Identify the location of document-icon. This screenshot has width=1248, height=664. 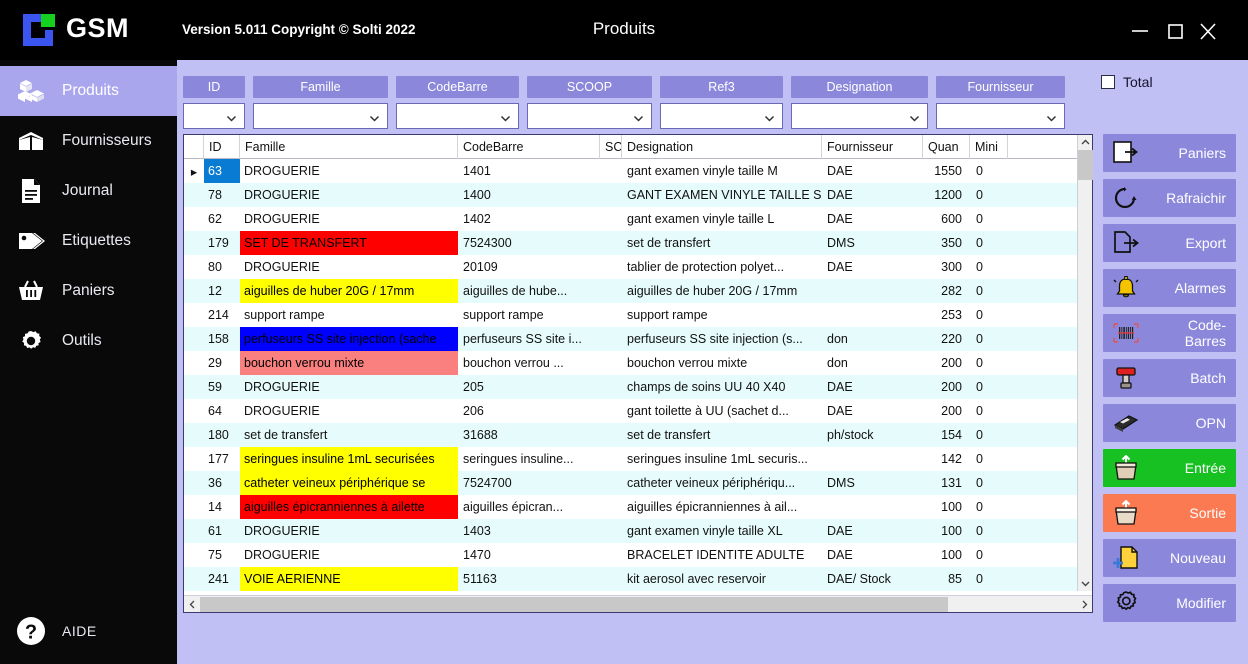
(31, 191).